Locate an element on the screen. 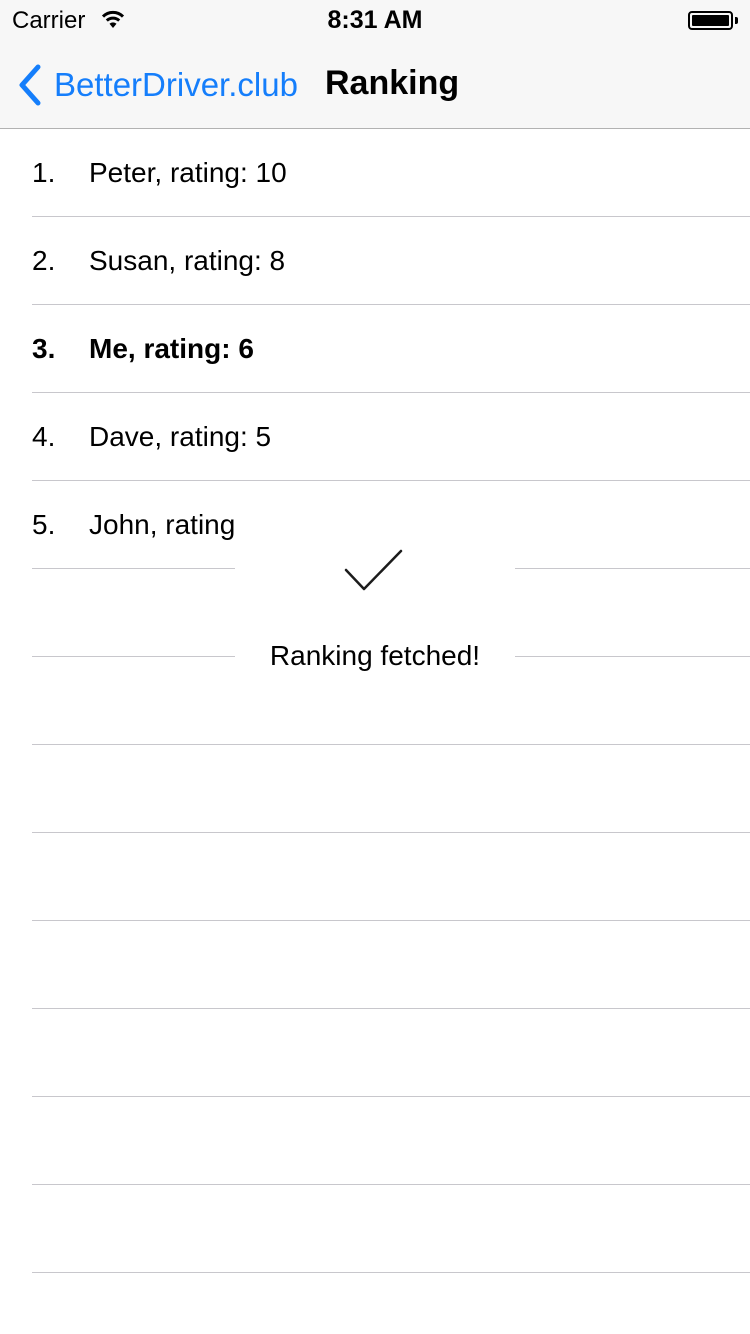  rank-label: Dave, rating: 5 is located at coordinates (180, 436).